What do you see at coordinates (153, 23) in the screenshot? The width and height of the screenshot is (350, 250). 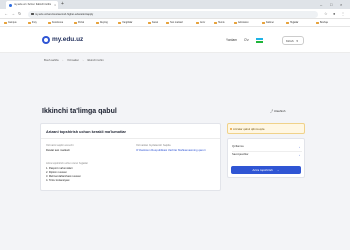 I see `bookmark-item: Kanal` at bounding box center [153, 23].